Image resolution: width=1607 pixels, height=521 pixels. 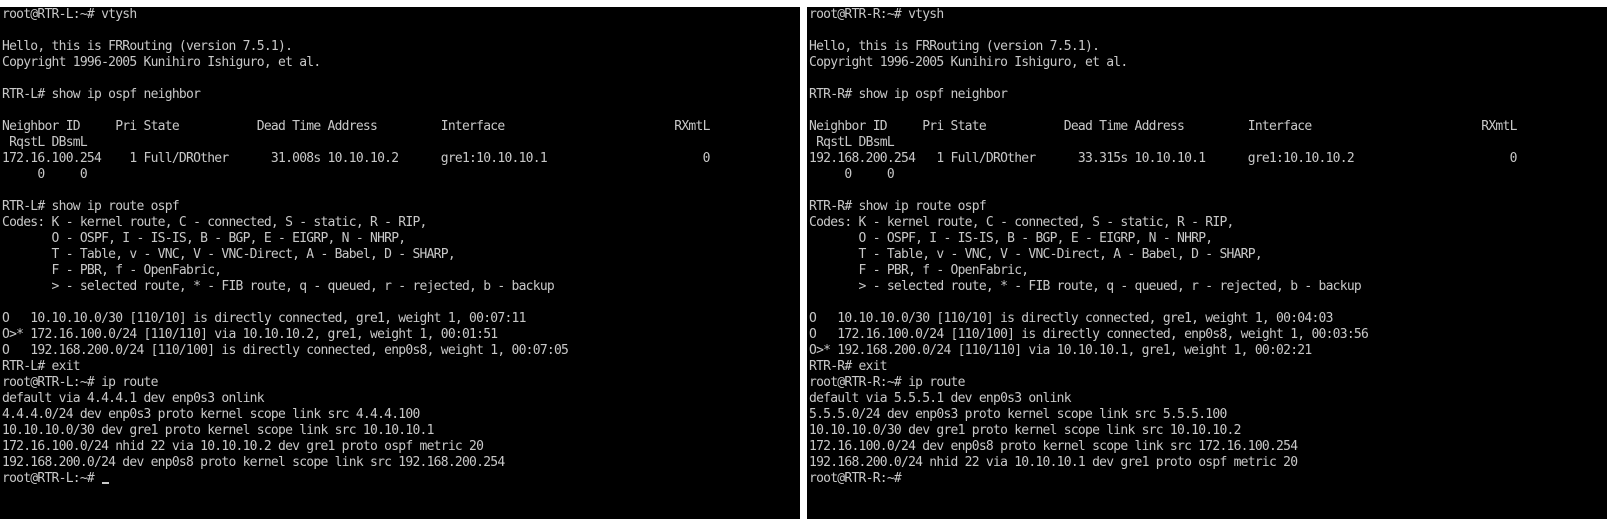 What do you see at coordinates (1208, 15) in the screenshot?
I see `terminal-line: root@RTR-R:~# vtysh` at bounding box center [1208, 15].